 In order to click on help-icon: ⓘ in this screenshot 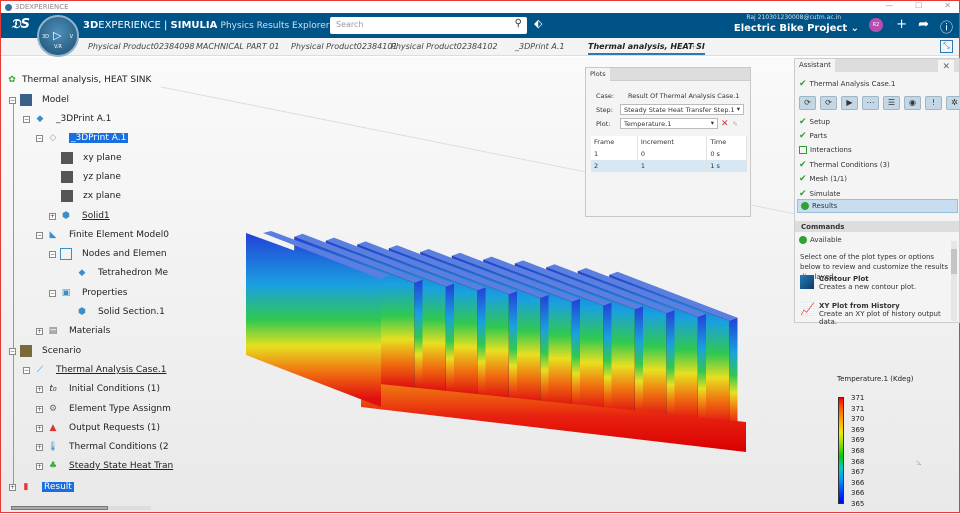, I will do `click(946, 26)`.